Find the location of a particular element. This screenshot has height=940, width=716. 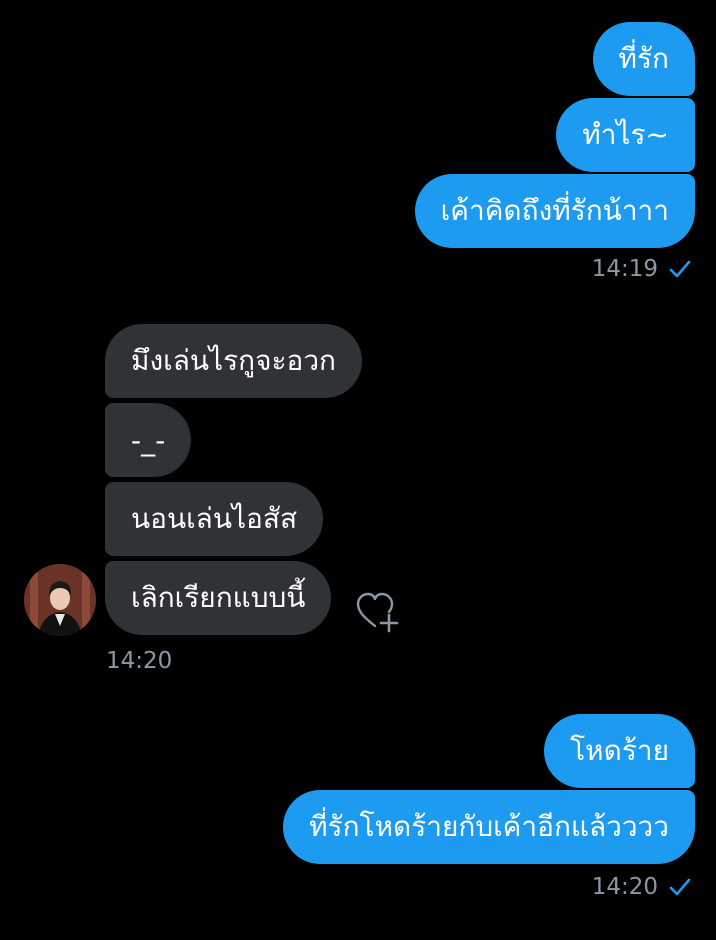

message-text: นอนเล่นไอสัส is located at coordinates (214, 518).